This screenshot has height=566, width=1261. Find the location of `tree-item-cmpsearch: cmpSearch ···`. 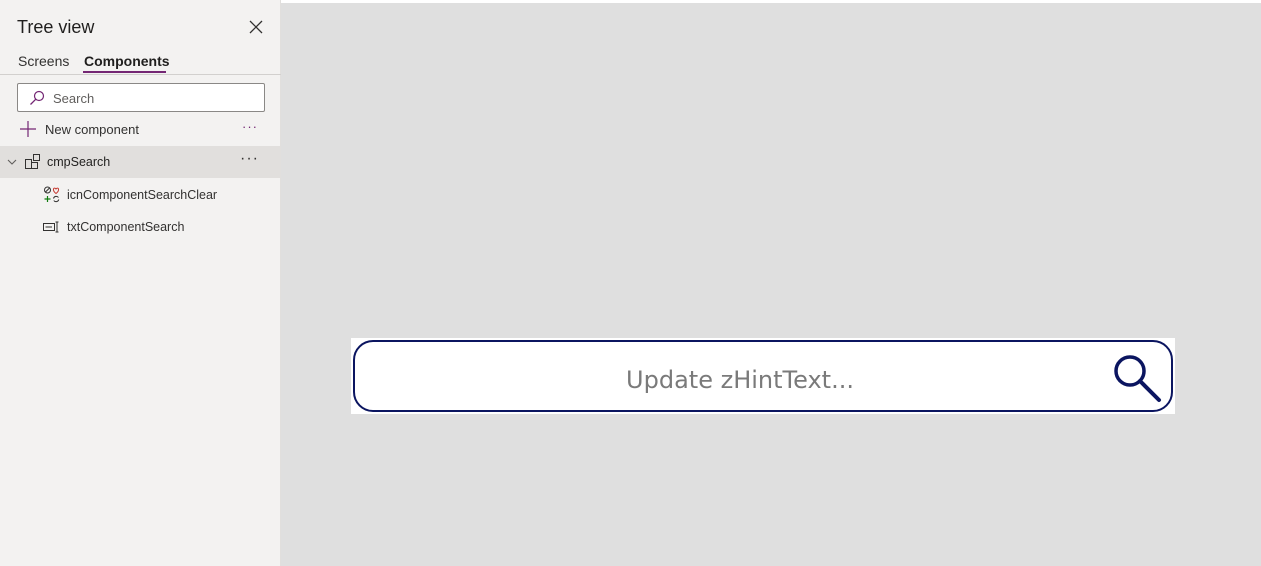

tree-item-cmpsearch: cmpSearch ··· is located at coordinates (140, 162).